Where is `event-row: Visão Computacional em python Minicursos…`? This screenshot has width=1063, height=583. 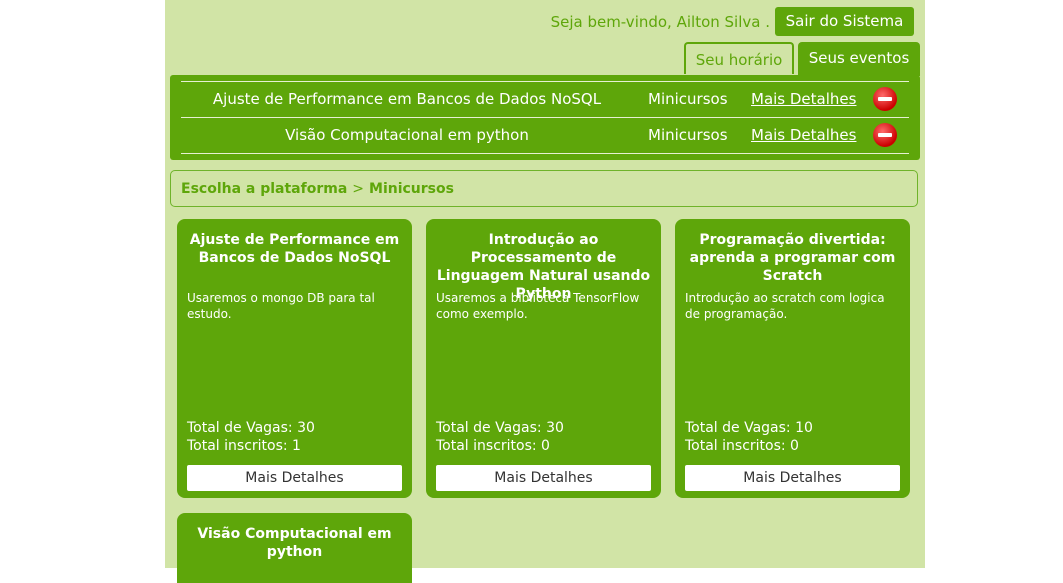
event-row: Visão Computacional em python Minicursos… is located at coordinates (545, 135).